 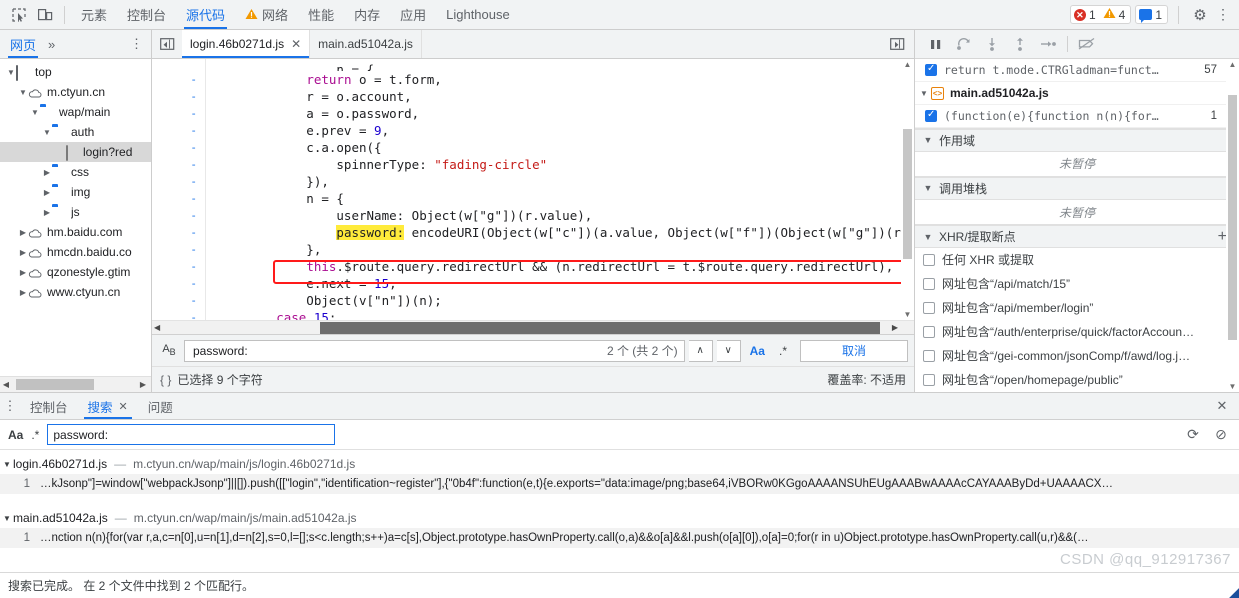 I want to click on editor-horizontal-scrollbar: ◀ ▶, so click(x=533, y=327).